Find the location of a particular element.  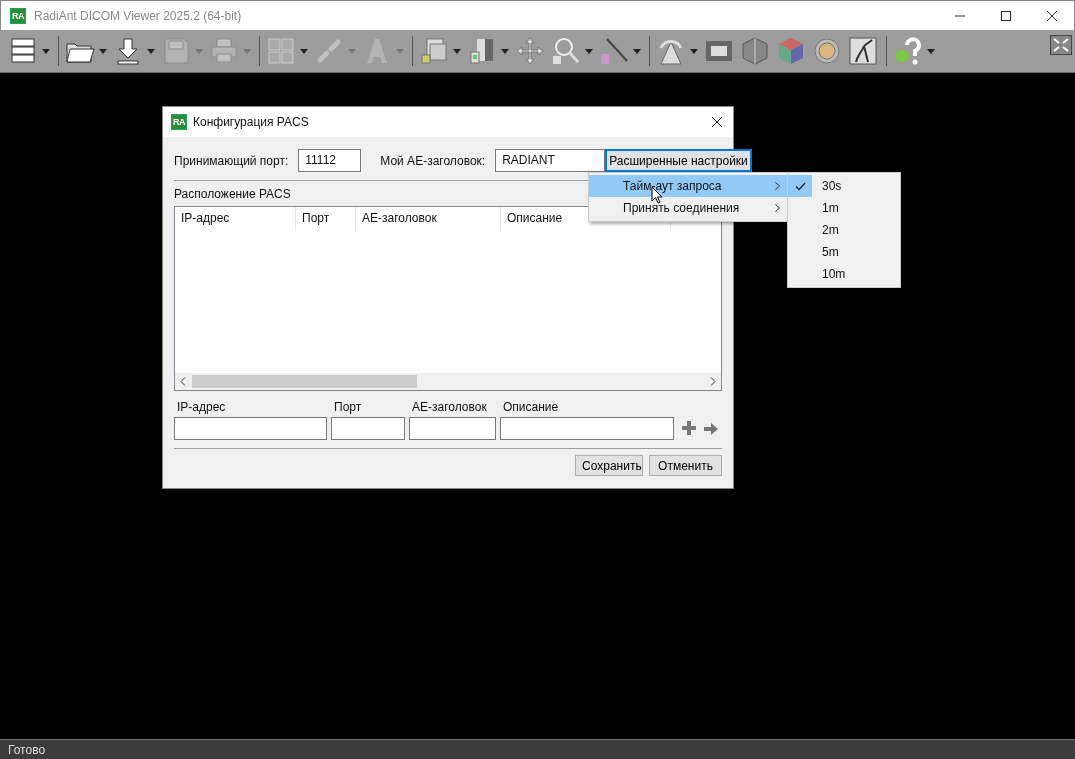

column-header: AE-заголовок is located at coordinates (428, 219).